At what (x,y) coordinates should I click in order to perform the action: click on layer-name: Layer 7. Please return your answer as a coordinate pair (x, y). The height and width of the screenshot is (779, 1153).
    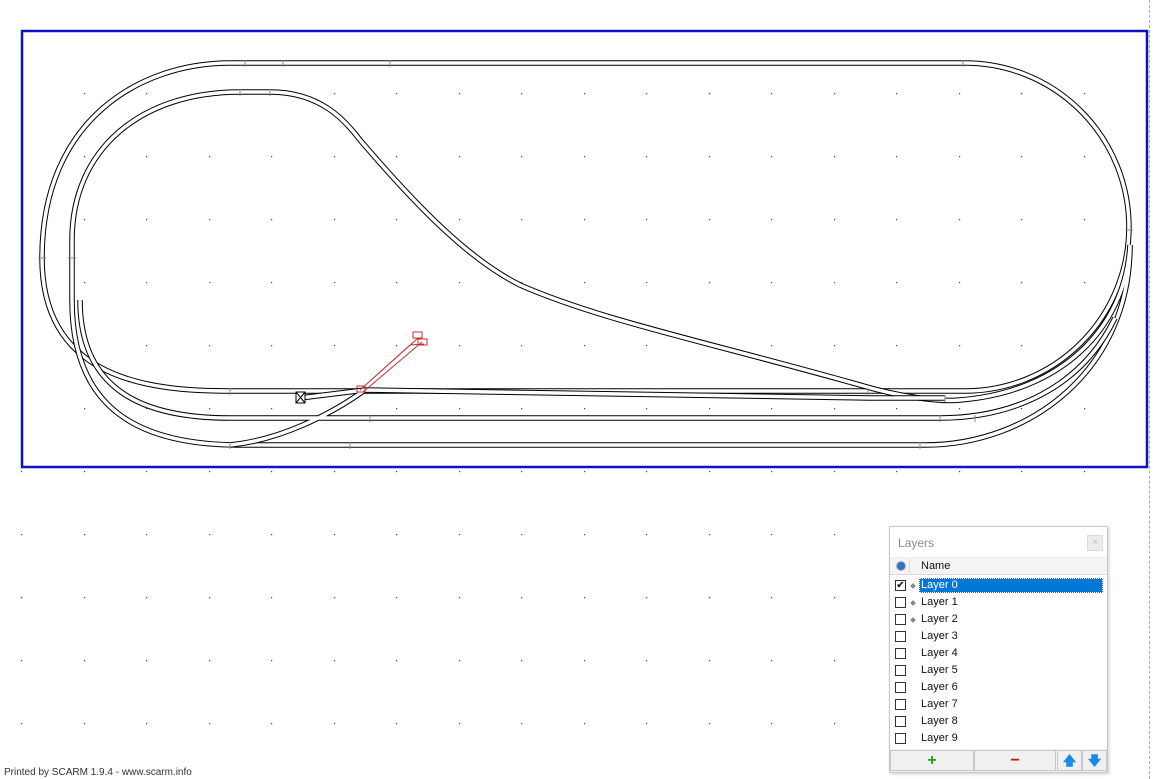
    Looking at the image, I should click on (939, 704).